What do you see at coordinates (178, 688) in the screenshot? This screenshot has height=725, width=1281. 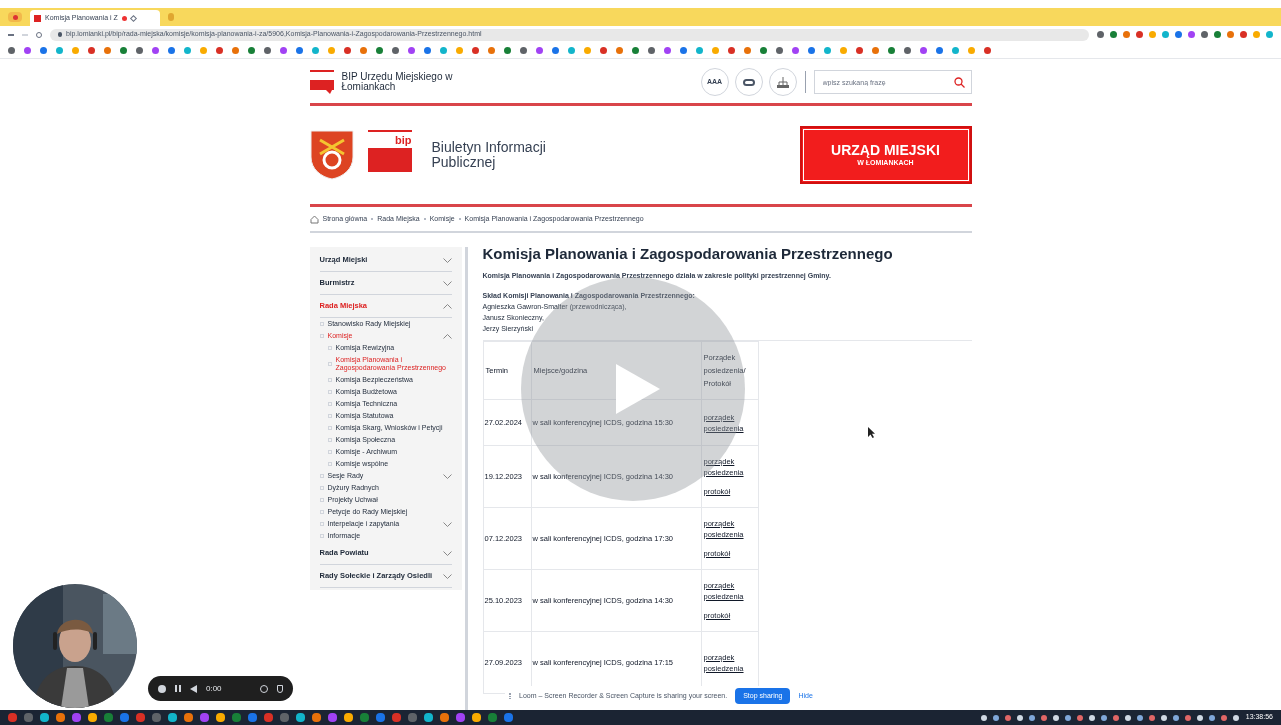 I see `pause-icon` at bounding box center [178, 688].